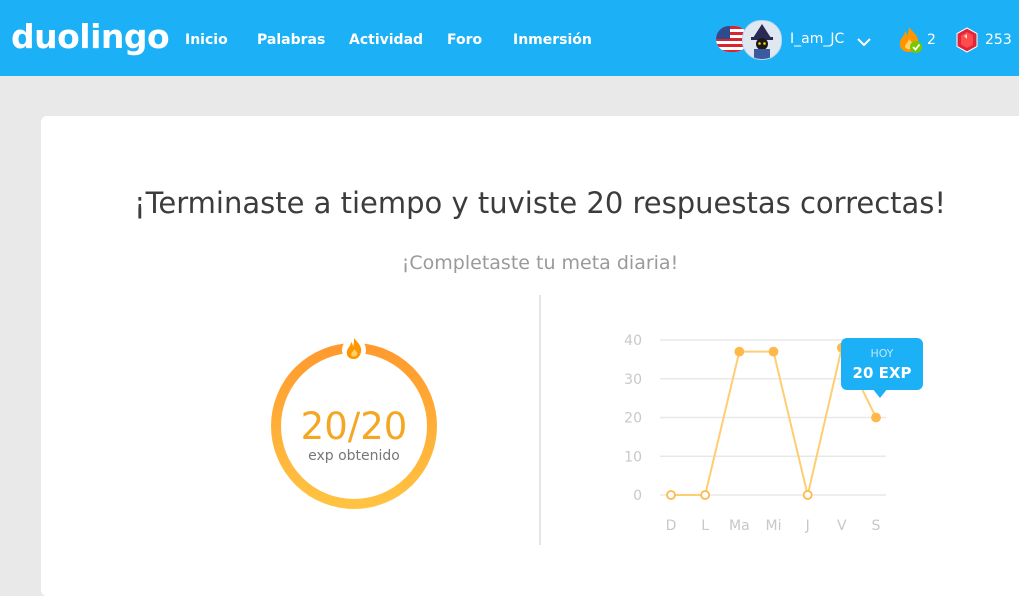  What do you see at coordinates (633, 457) in the screenshot?
I see `y-tick-label: 10` at bounding box center [633, 457].